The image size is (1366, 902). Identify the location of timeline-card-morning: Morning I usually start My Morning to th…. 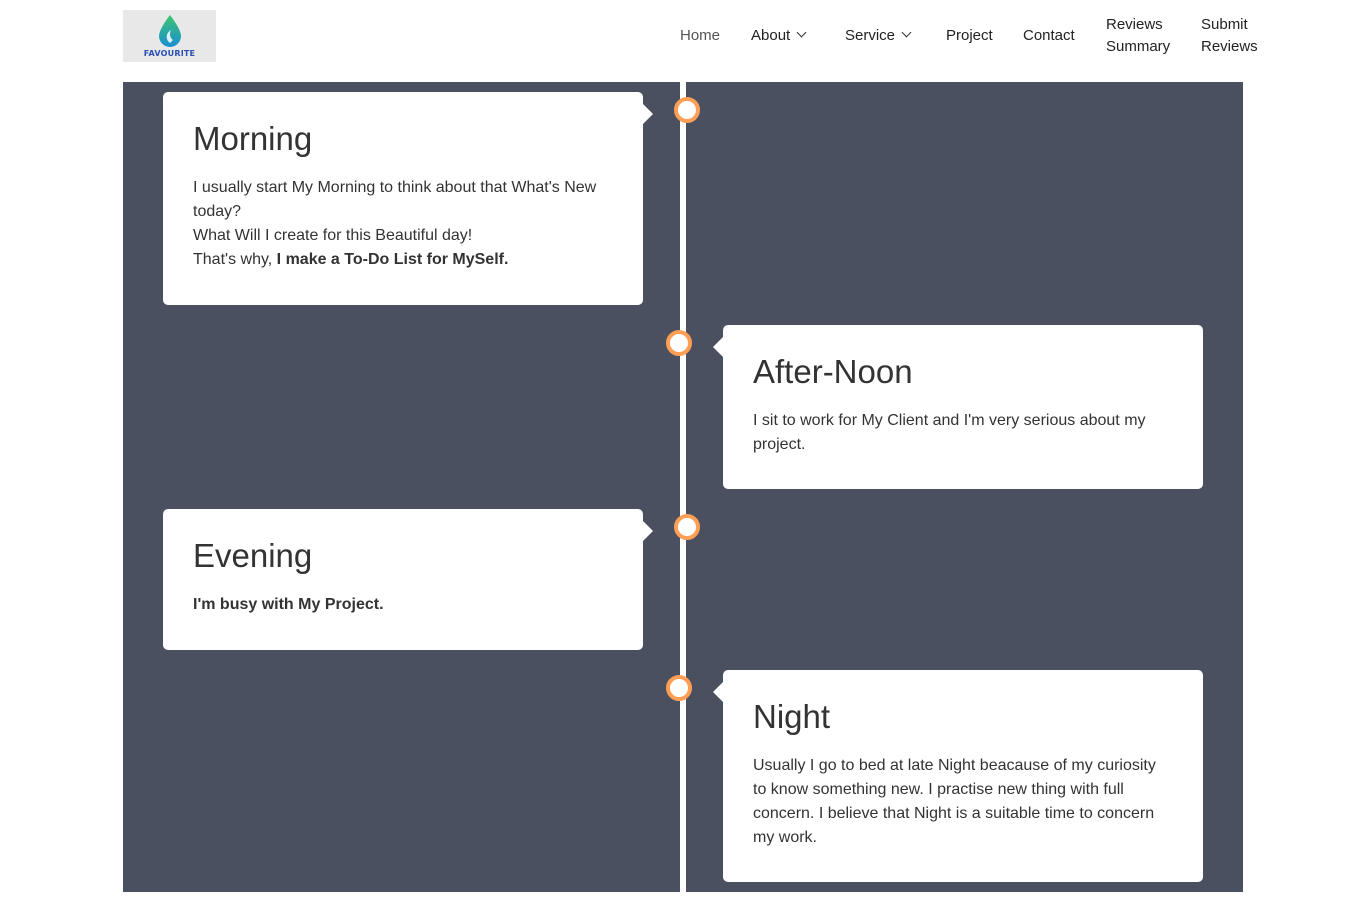
(408, 198).